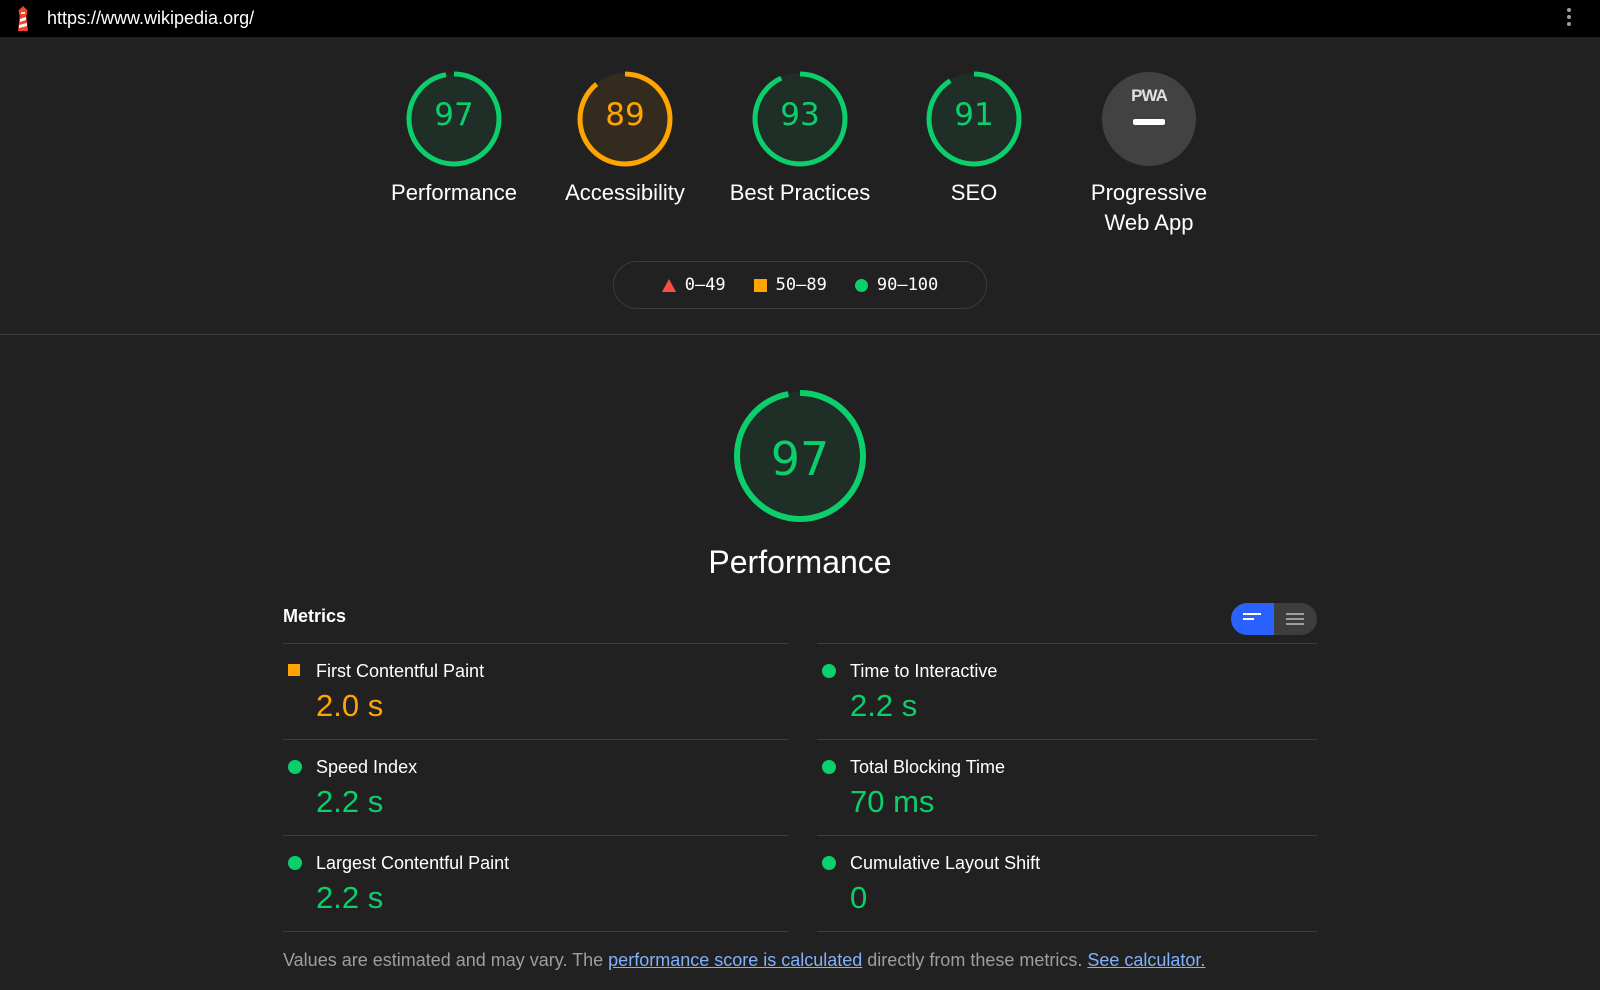 The image size is (1600, 990). Describe the element at coordinates (1569, 19) in the screenshot. I see `kebab-menu-icon` at that location.